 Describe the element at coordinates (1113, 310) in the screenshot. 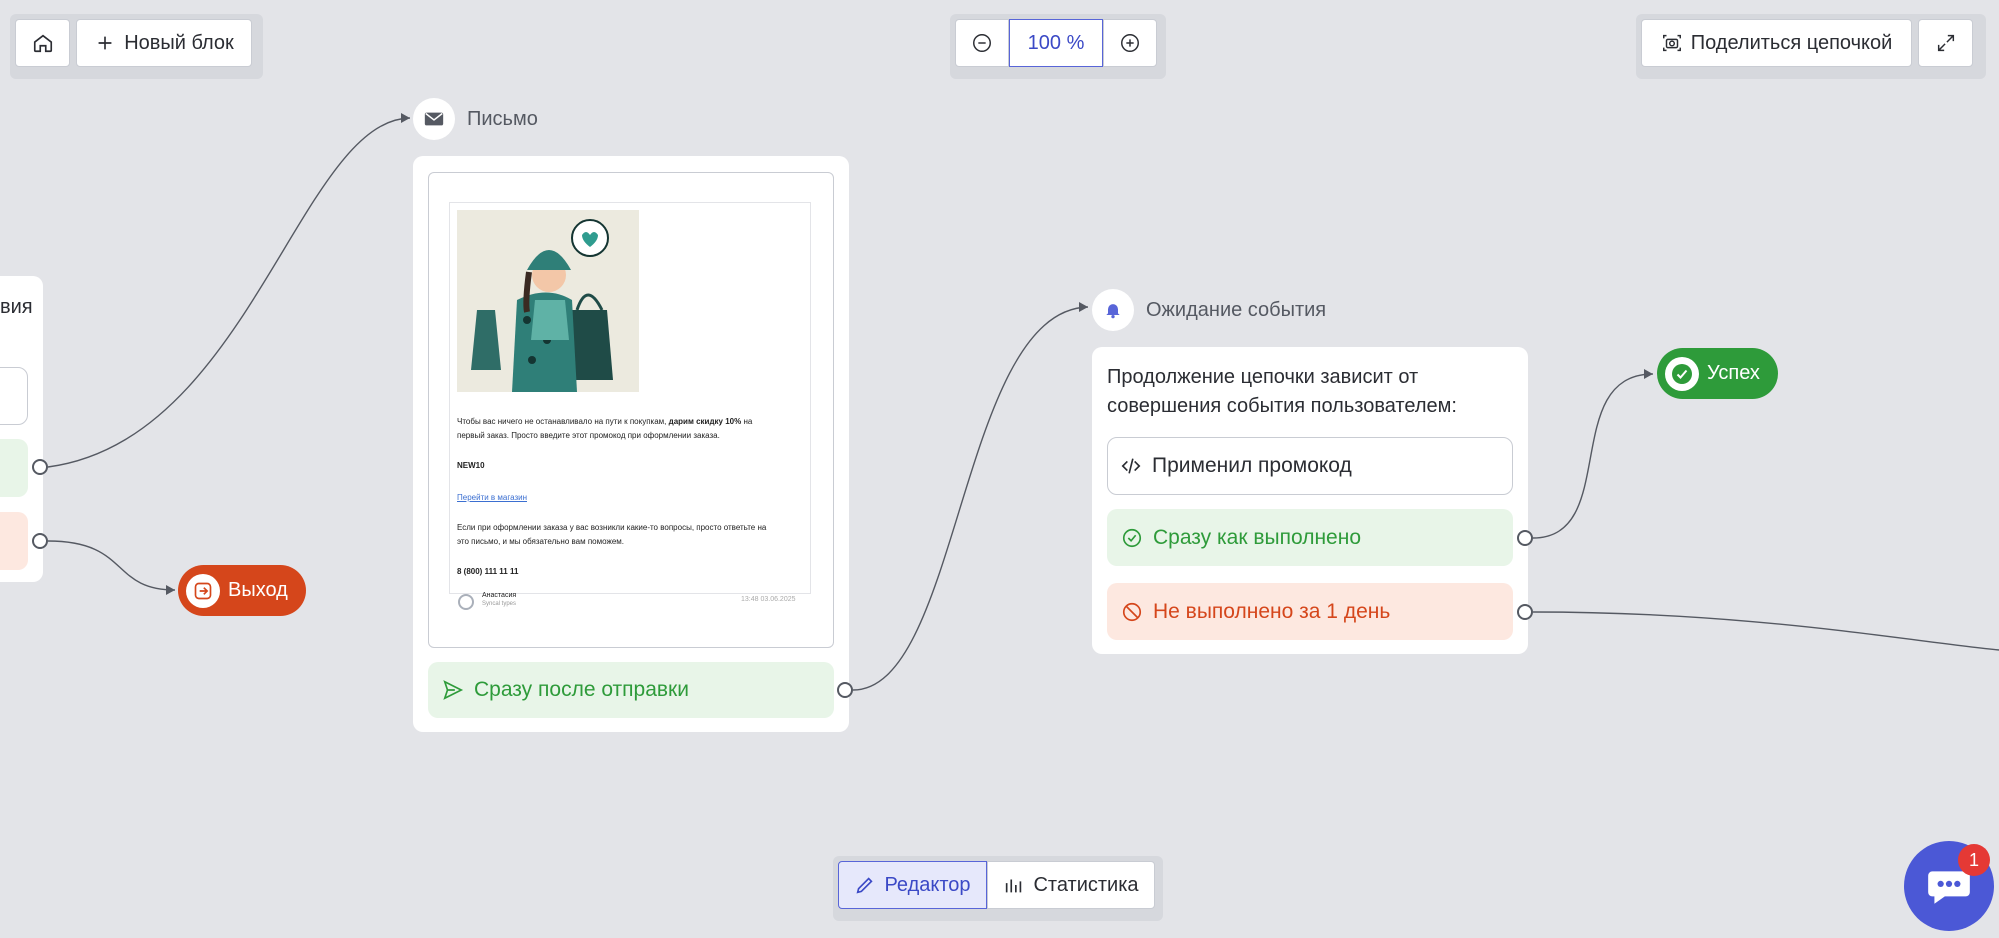

I see `bell-icon` at that location.